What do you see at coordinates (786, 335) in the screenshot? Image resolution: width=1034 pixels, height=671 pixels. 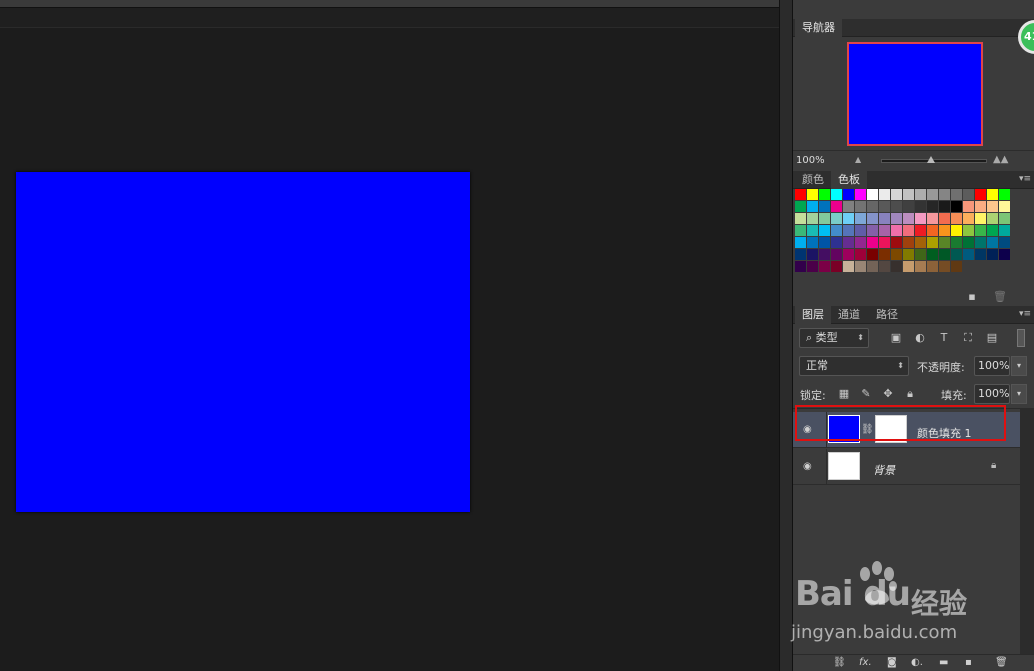 I see `panel-dock-collapsed-strip` at bounding box center [786, 335].